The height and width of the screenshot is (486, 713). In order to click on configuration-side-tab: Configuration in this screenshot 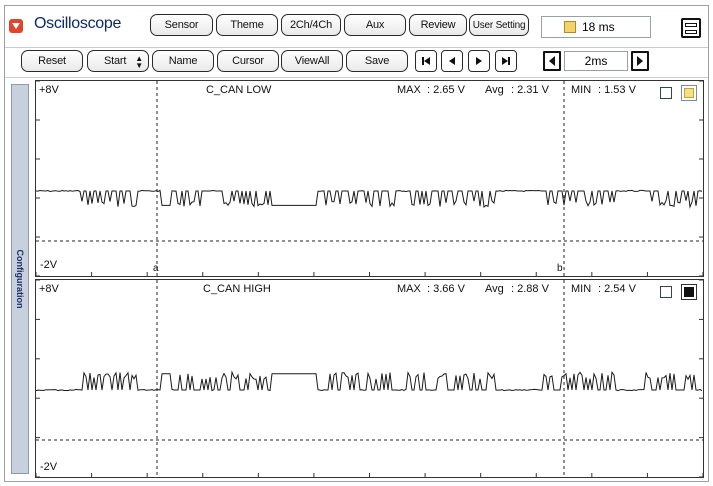, I will do `click(20, 279)`.